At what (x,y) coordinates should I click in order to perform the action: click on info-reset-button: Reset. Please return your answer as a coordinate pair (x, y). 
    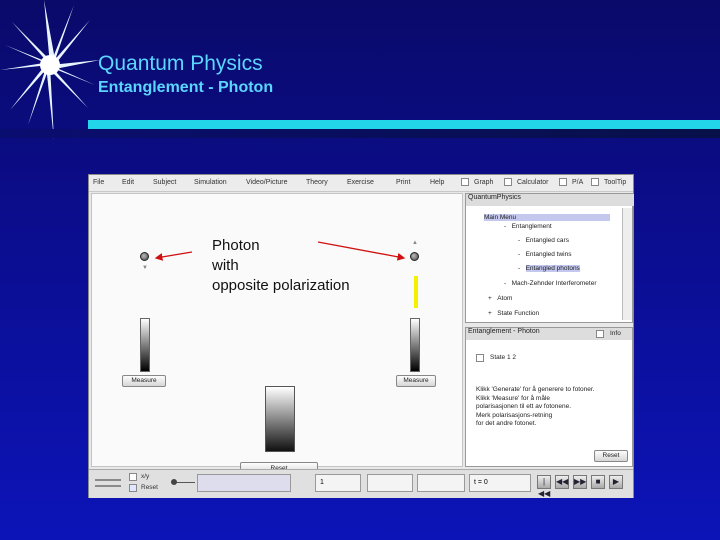
    Looking at the image, I should click on (611, 456).